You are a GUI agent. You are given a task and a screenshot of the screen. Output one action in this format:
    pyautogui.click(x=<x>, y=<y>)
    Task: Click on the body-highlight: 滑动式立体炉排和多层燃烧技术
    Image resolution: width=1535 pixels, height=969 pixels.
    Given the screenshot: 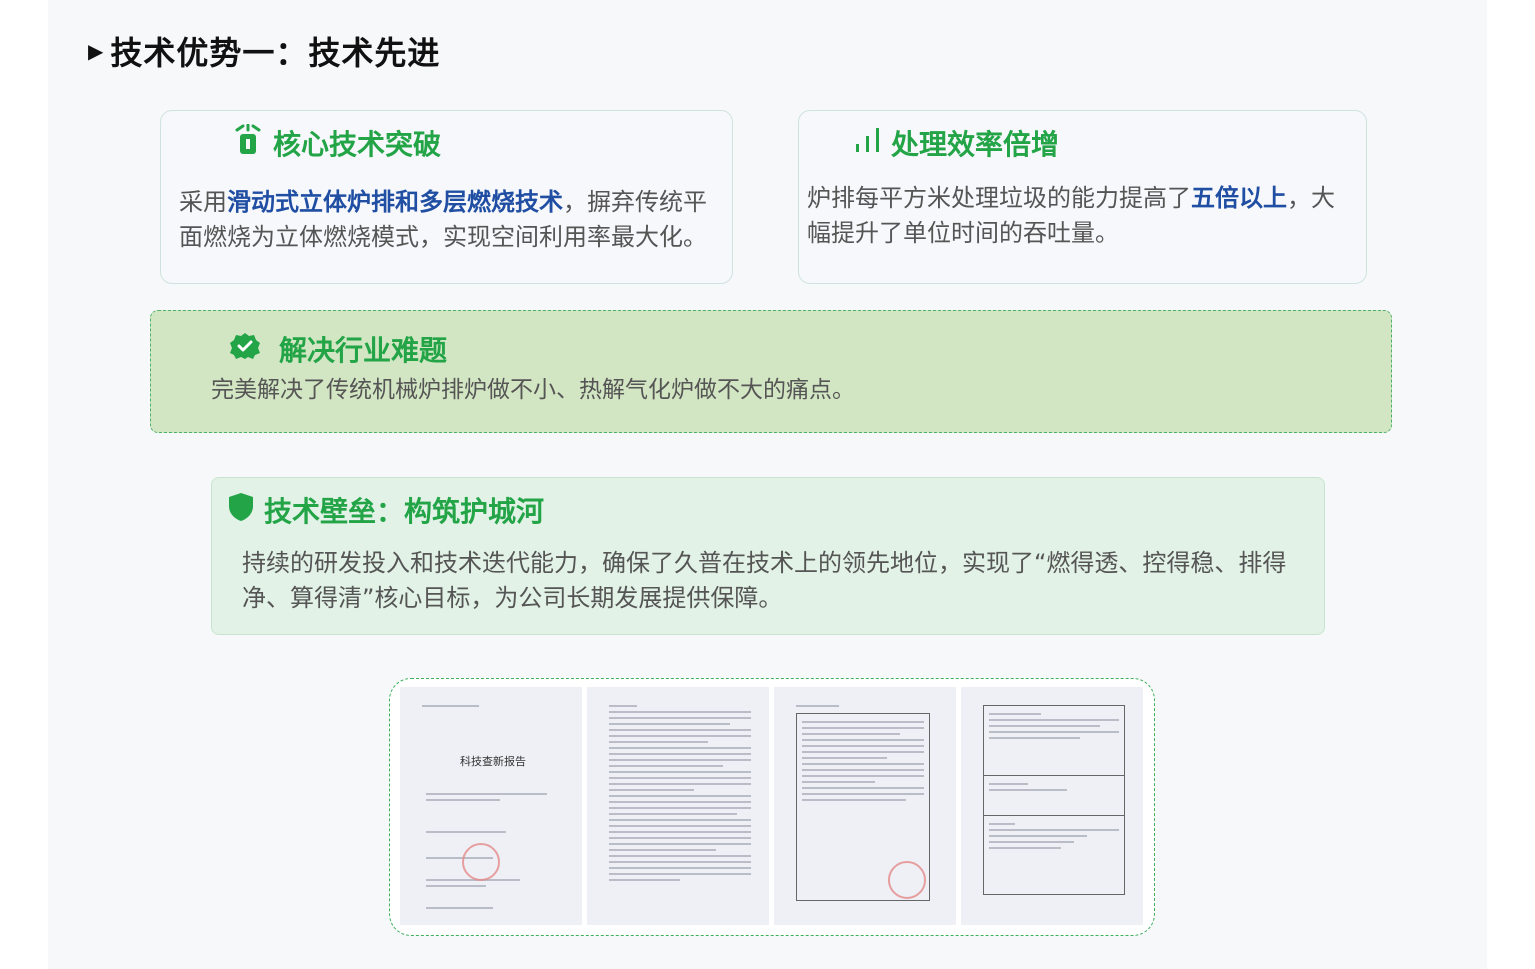 What is the action you would take?
    pyautogui.click(x=395, y=202)
    